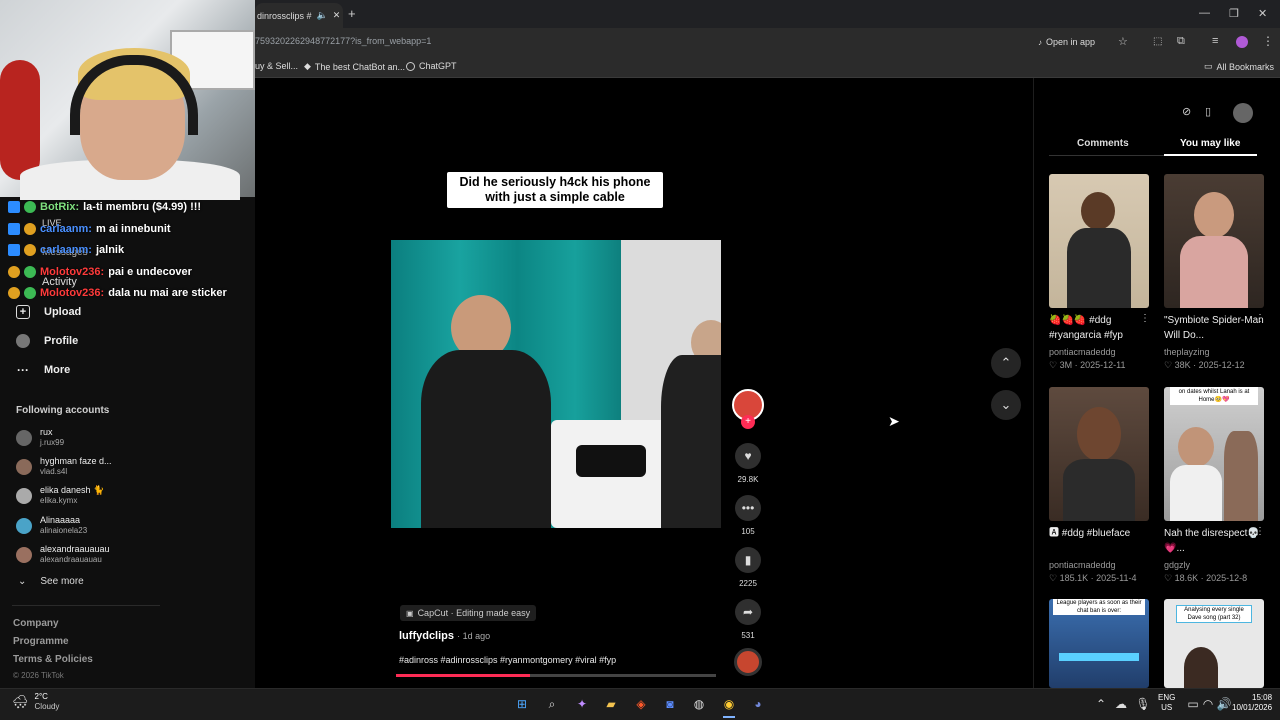 This screenshot has height=720, width=1280. What do you see at coordinates (1239, 66) in the screenshot?
I see `all-bookmarks: ▭ All Bookmarks` at bounding box center [1239, 66].